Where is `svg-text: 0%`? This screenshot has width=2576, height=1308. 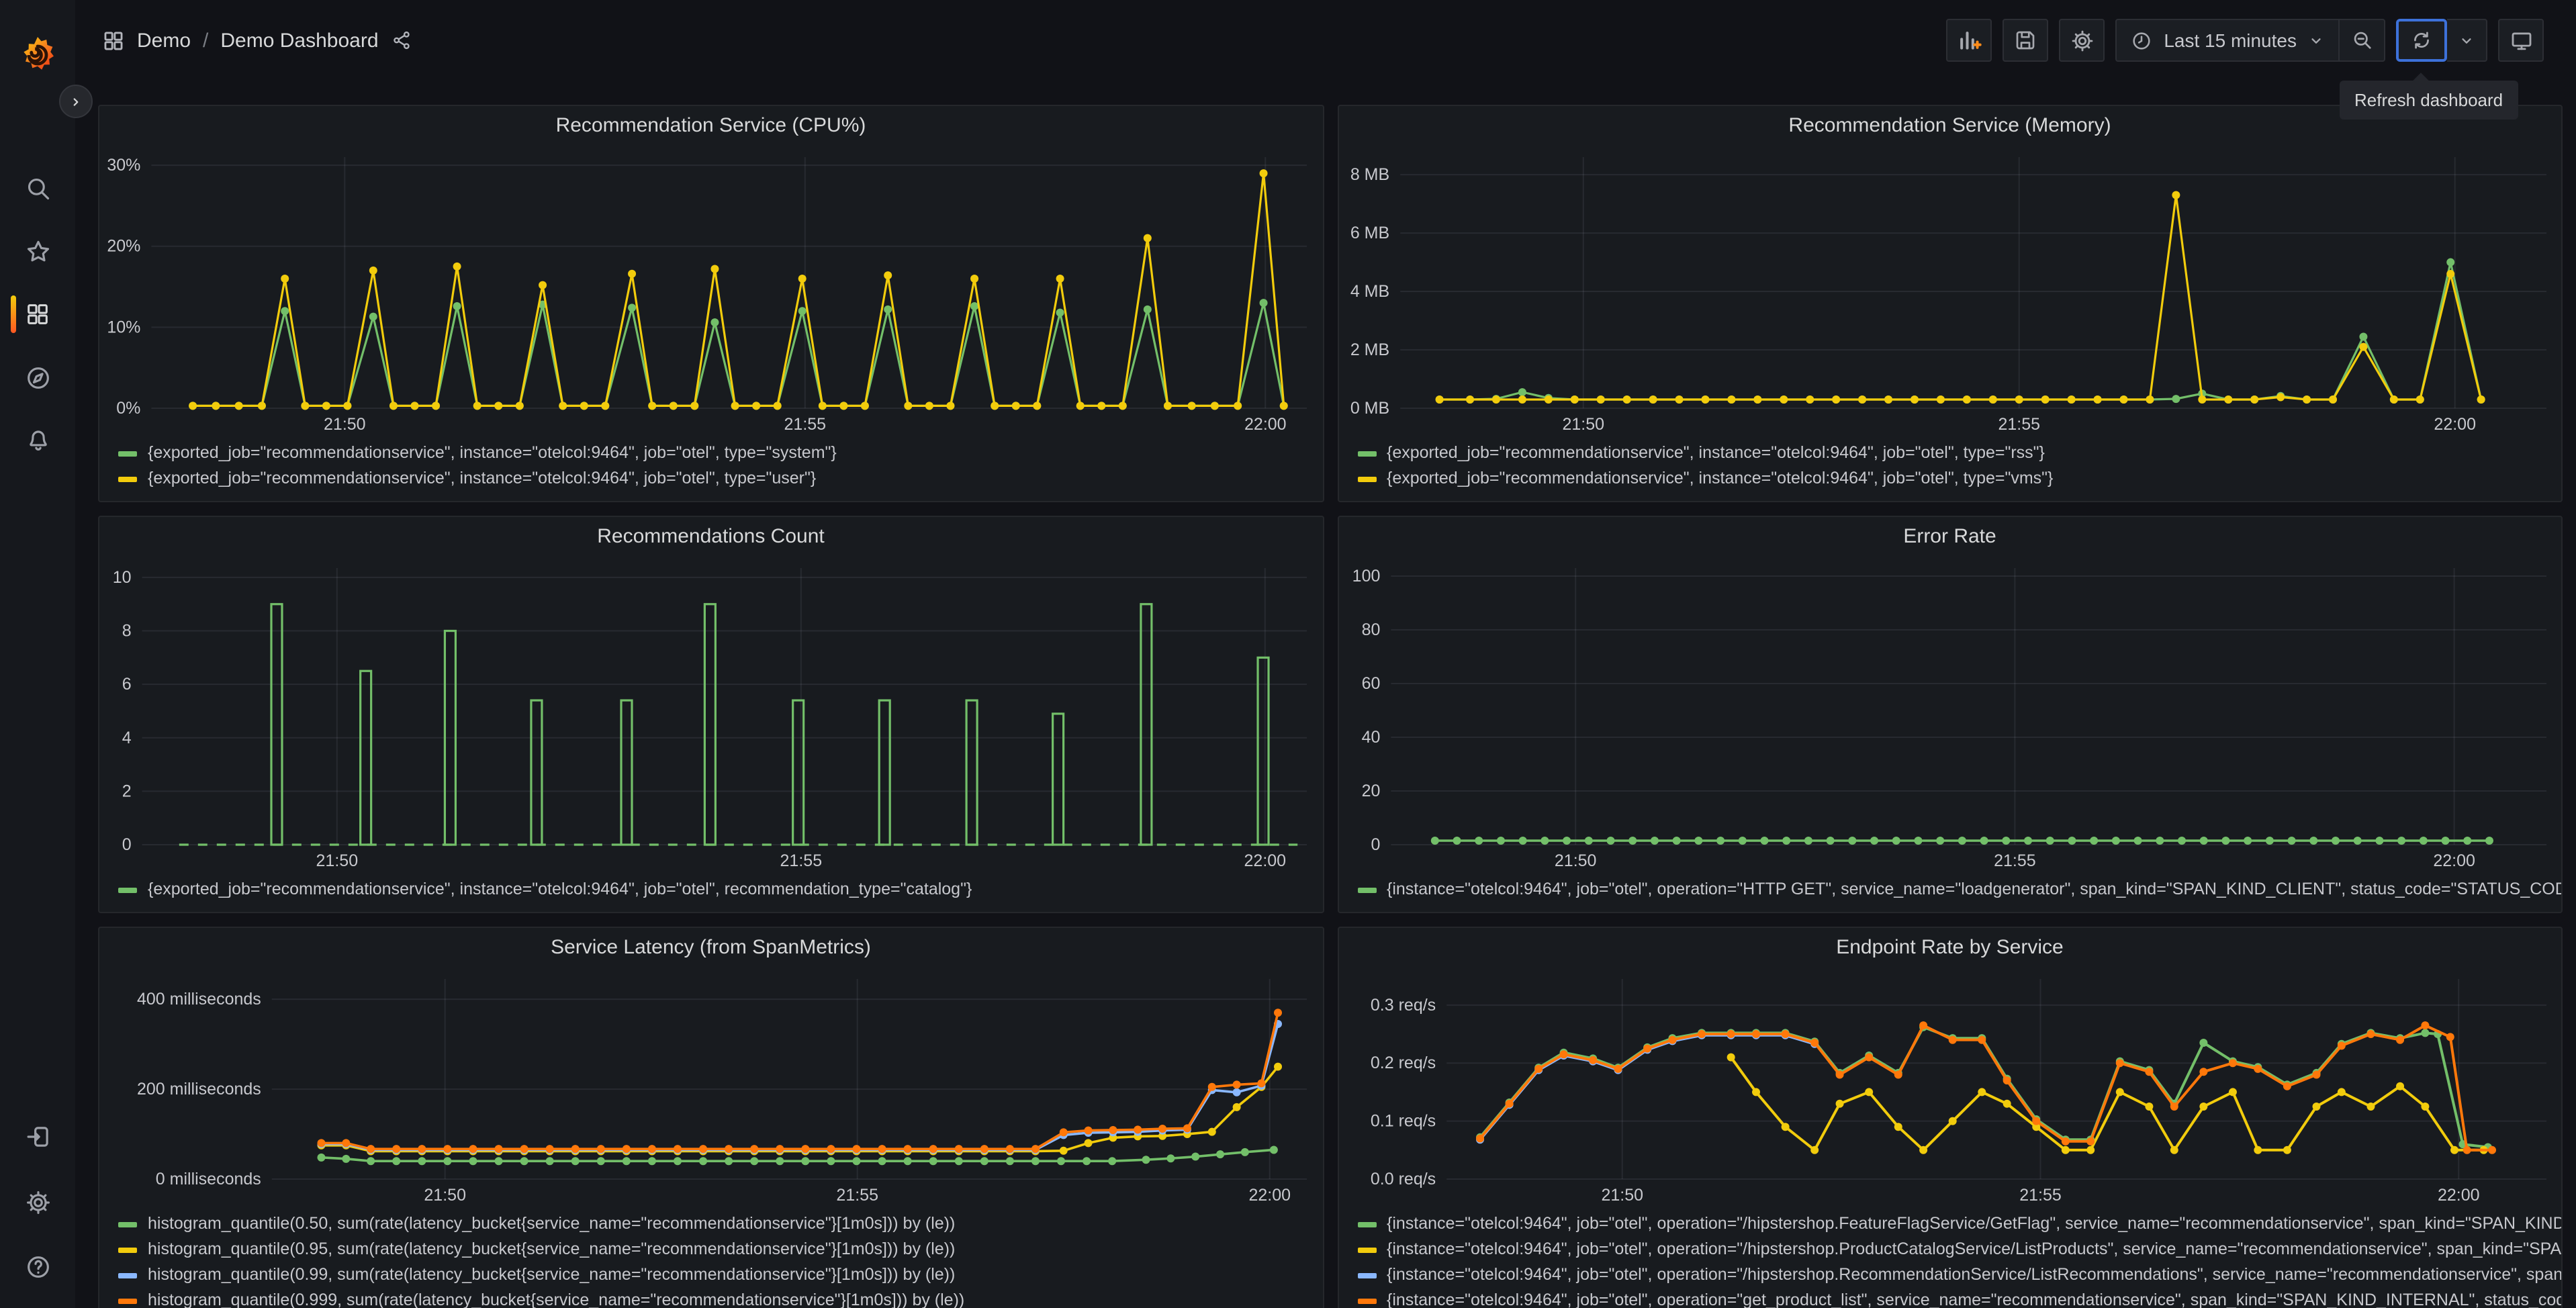
svg-text: 0% is located at coordinates (128, 409).